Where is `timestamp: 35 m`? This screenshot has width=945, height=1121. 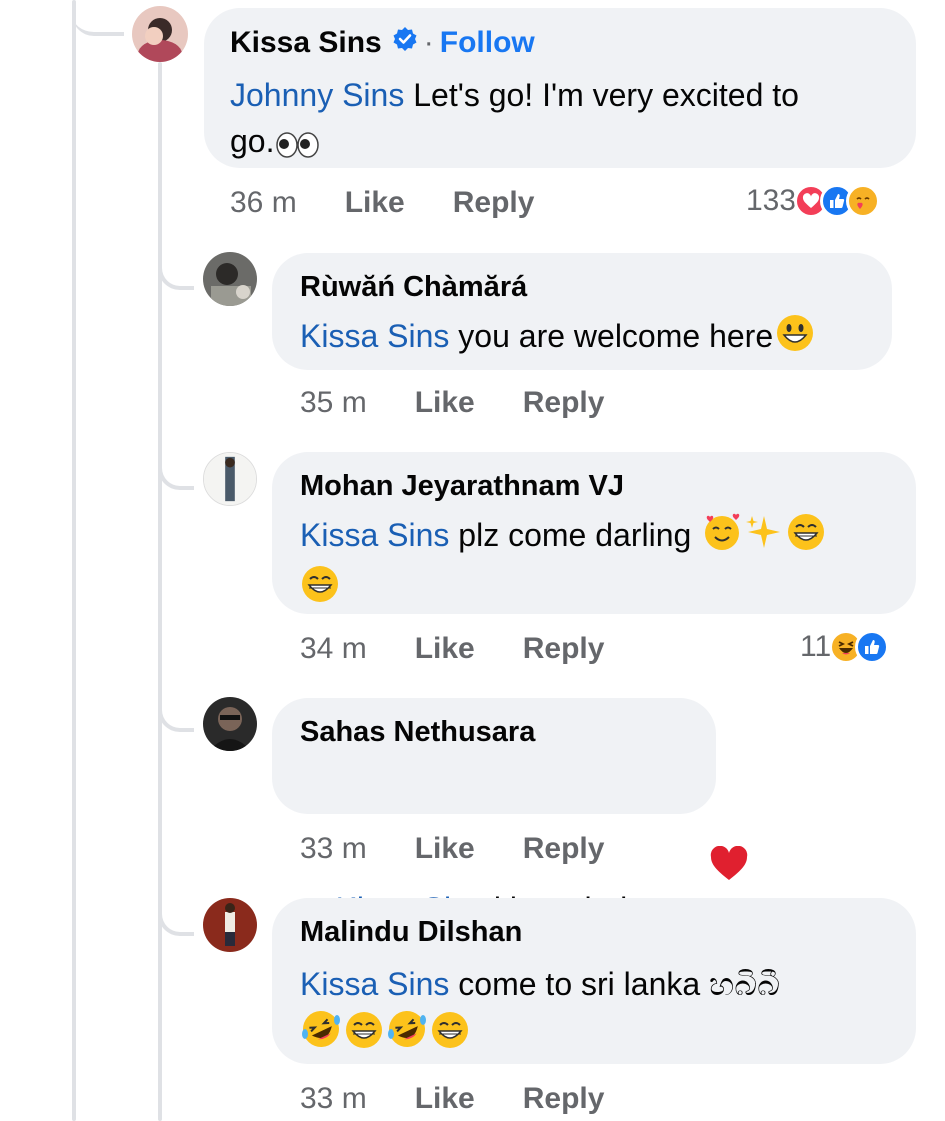 timestamp: 35 m is located at coordinates (333, 403).